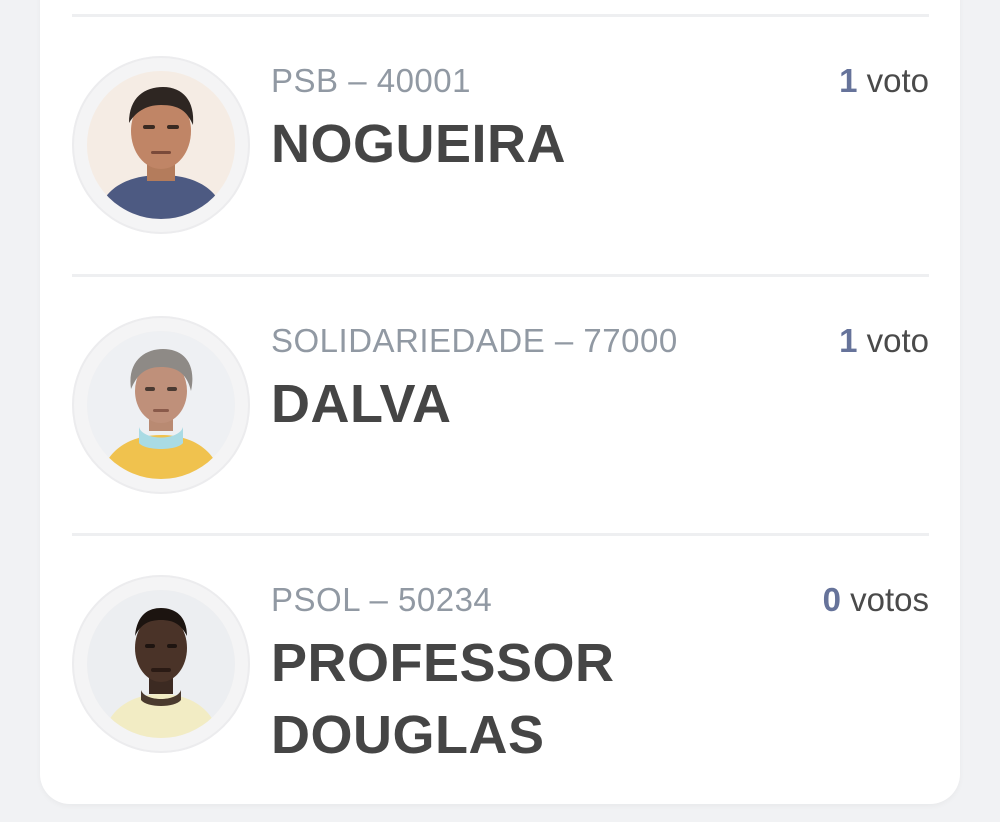 The image size is (1000, 822). Describe the element at coordinates (443, 663) in the screenshot. I see `candidate-name-line: PROFESSOR` at that location.